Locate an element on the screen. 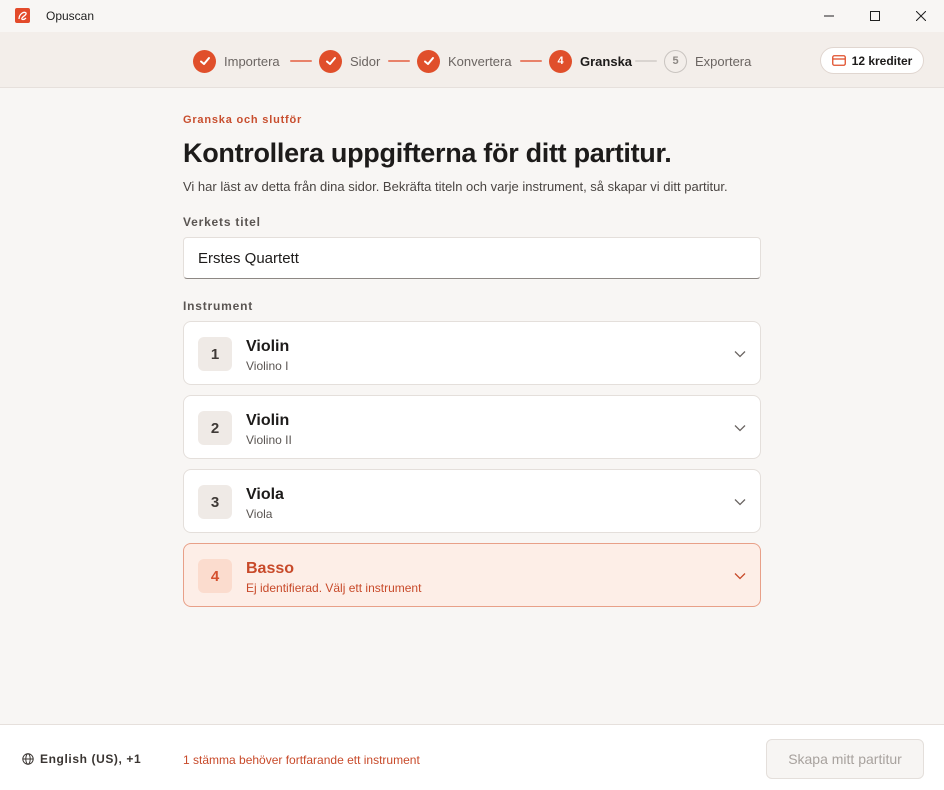 Image resolution: width=944 pixels, height=790 pixels. step-label: Exportera is located at coordinates (723, 61).